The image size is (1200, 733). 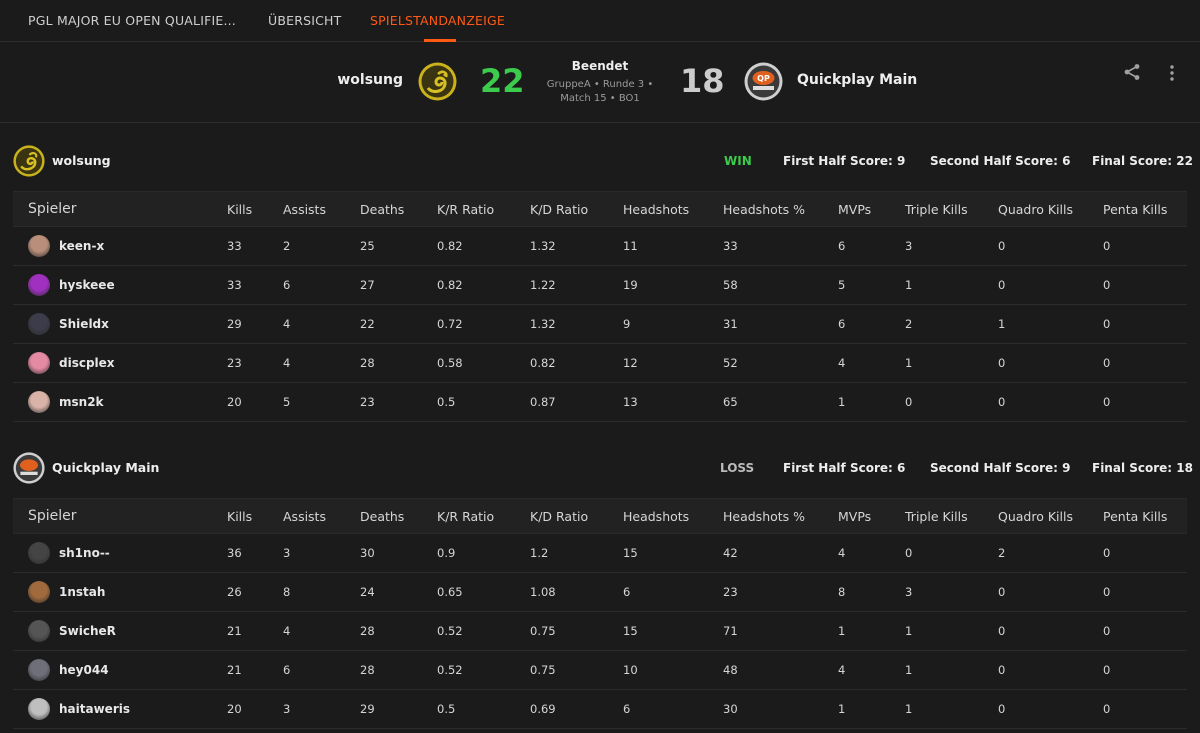 What do you see at coordinates (81, 246) in the screenshot?
I see `player-name: keen-x` at bounding box center [81, 246].